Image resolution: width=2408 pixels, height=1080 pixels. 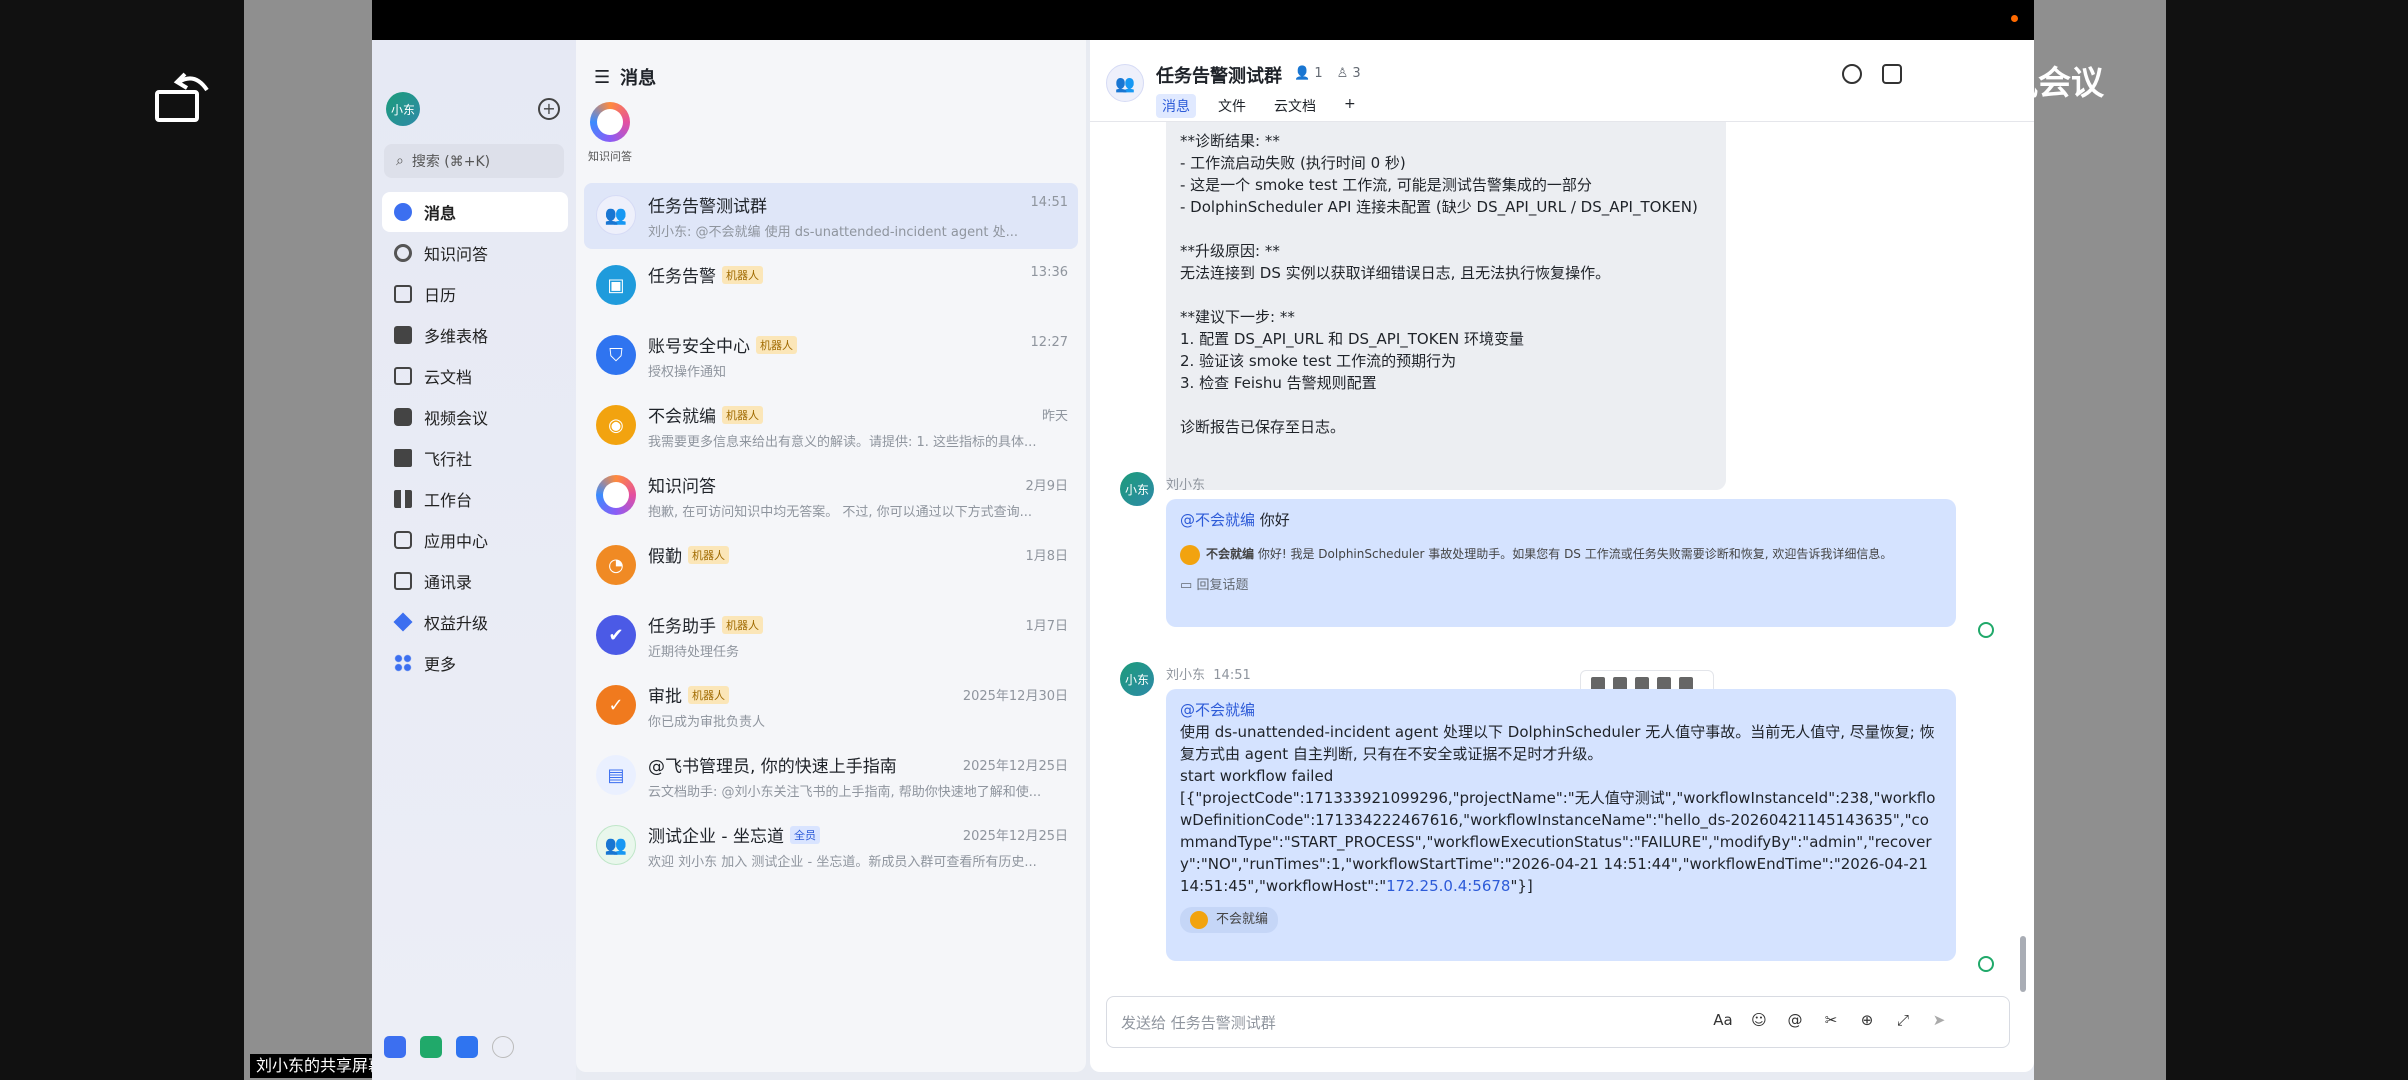 What do you see at coordinates (475, 253) in the screenshot?
I see `nav-item-knowledge: 知识问答` at bounding box center [475, 253].